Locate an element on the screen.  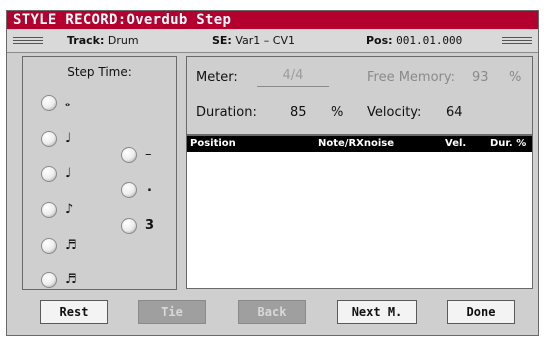
header-position: Position is located at coordinates (213, 143).